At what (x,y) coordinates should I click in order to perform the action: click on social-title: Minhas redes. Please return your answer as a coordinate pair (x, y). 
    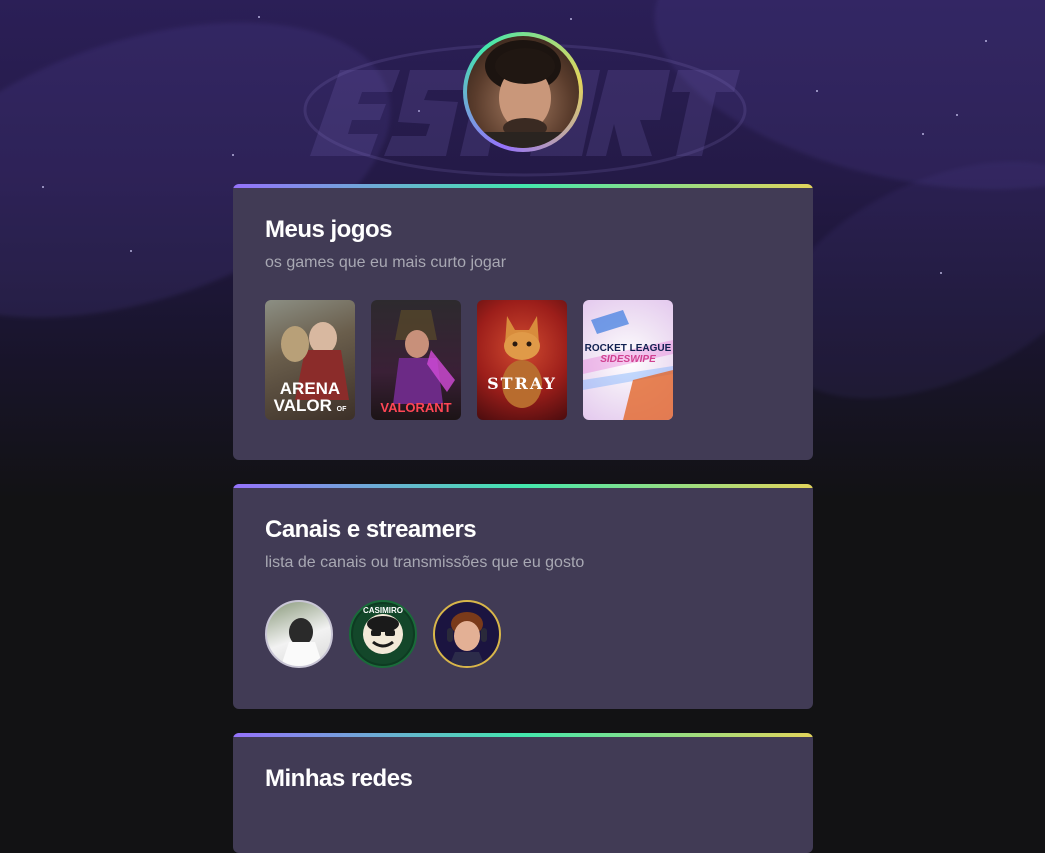
    Looking at the image, I should click on (339, 778).